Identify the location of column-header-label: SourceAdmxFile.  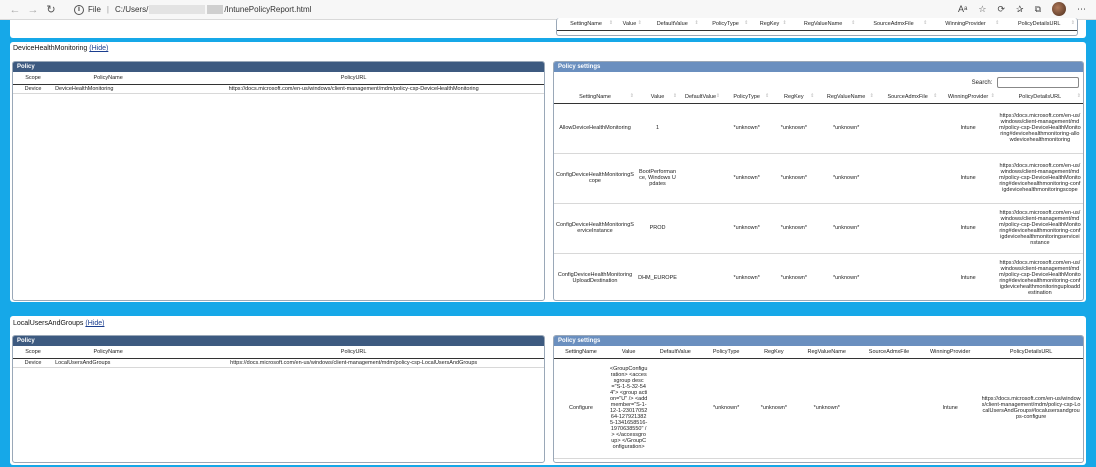
(893, 23).